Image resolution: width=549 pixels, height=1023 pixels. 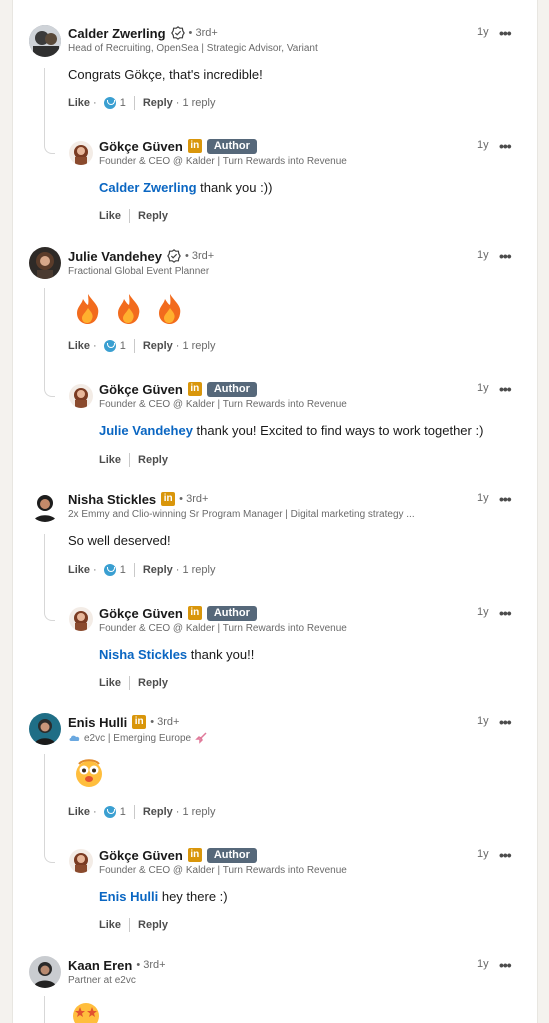 I want to click on reply-text-body: thank you!!, so click(x=221, y=654).